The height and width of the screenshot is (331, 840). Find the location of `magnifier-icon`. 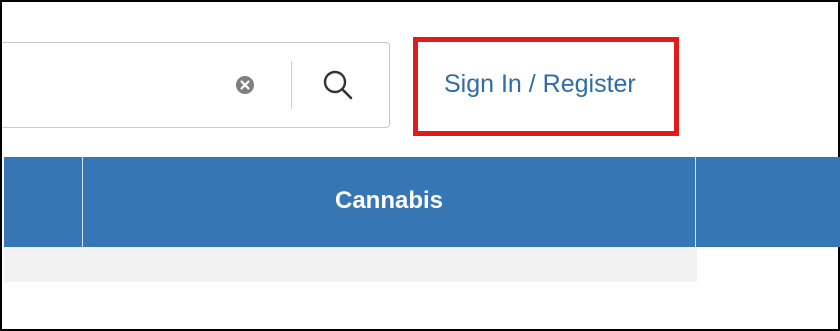

magnifier-icon is located at coordinates (338, 85).